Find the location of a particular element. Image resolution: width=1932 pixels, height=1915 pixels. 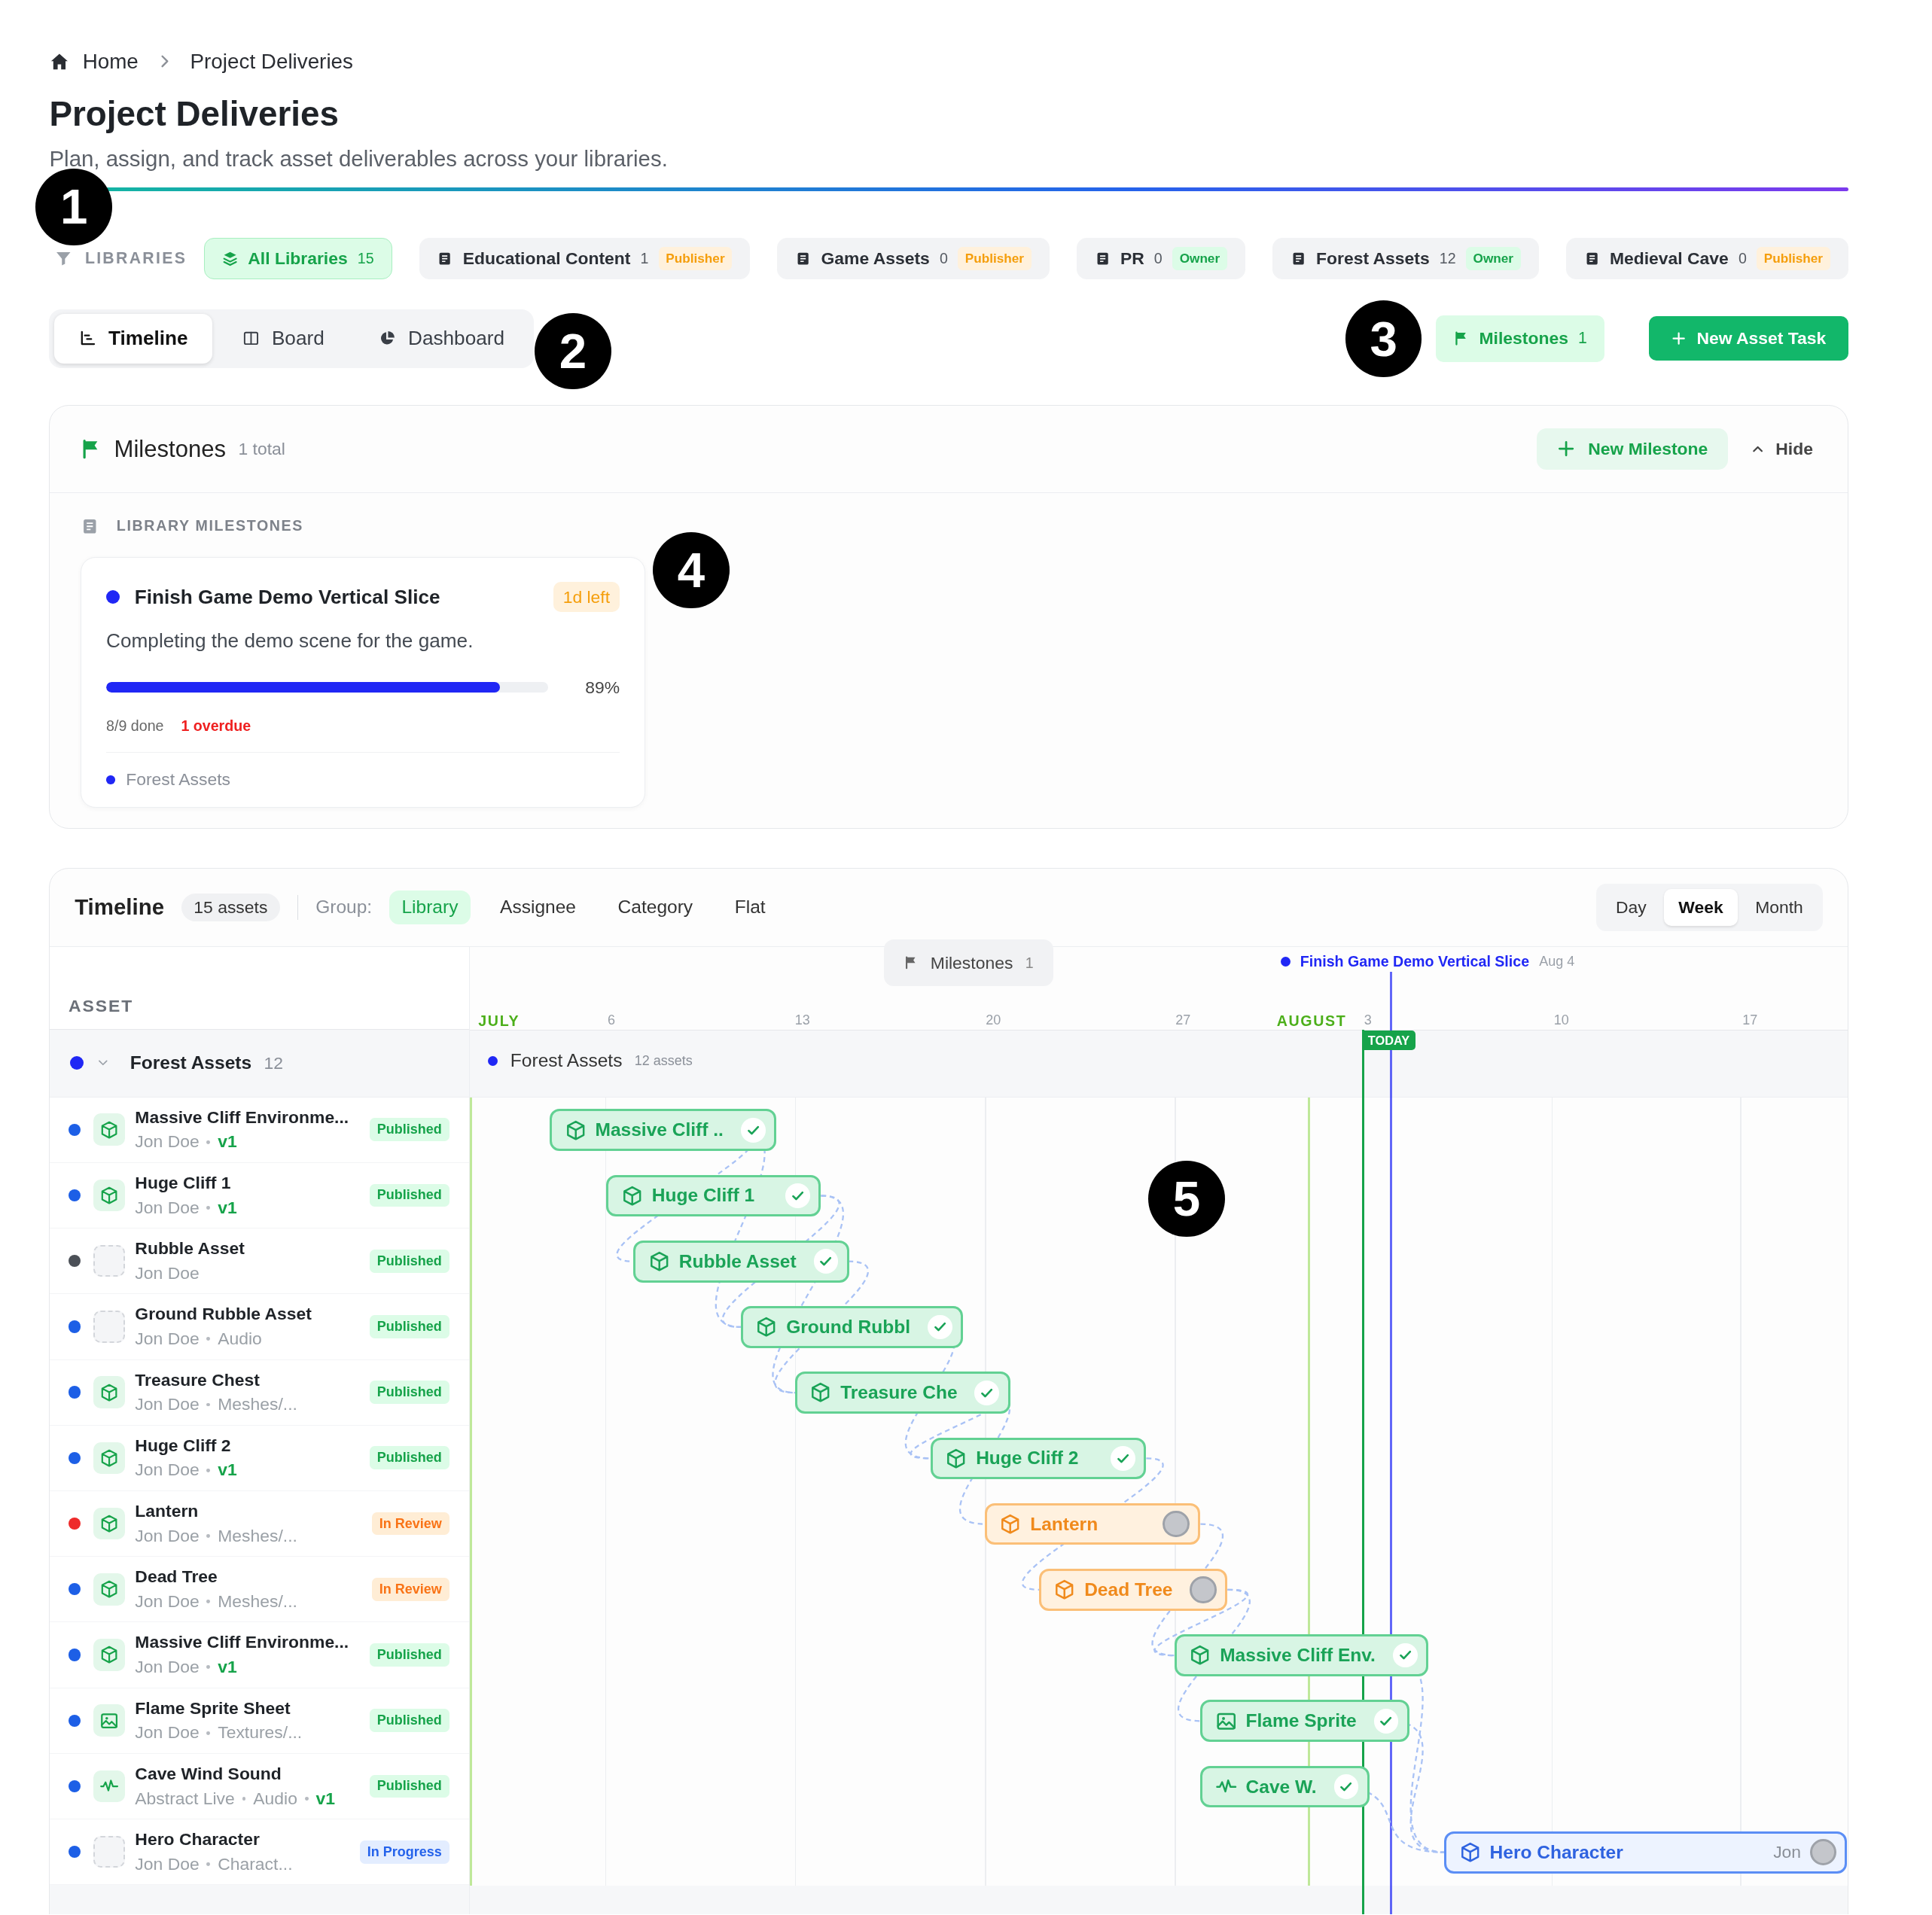

page-title: Project Deliveries is located at coordinates (194, 114).